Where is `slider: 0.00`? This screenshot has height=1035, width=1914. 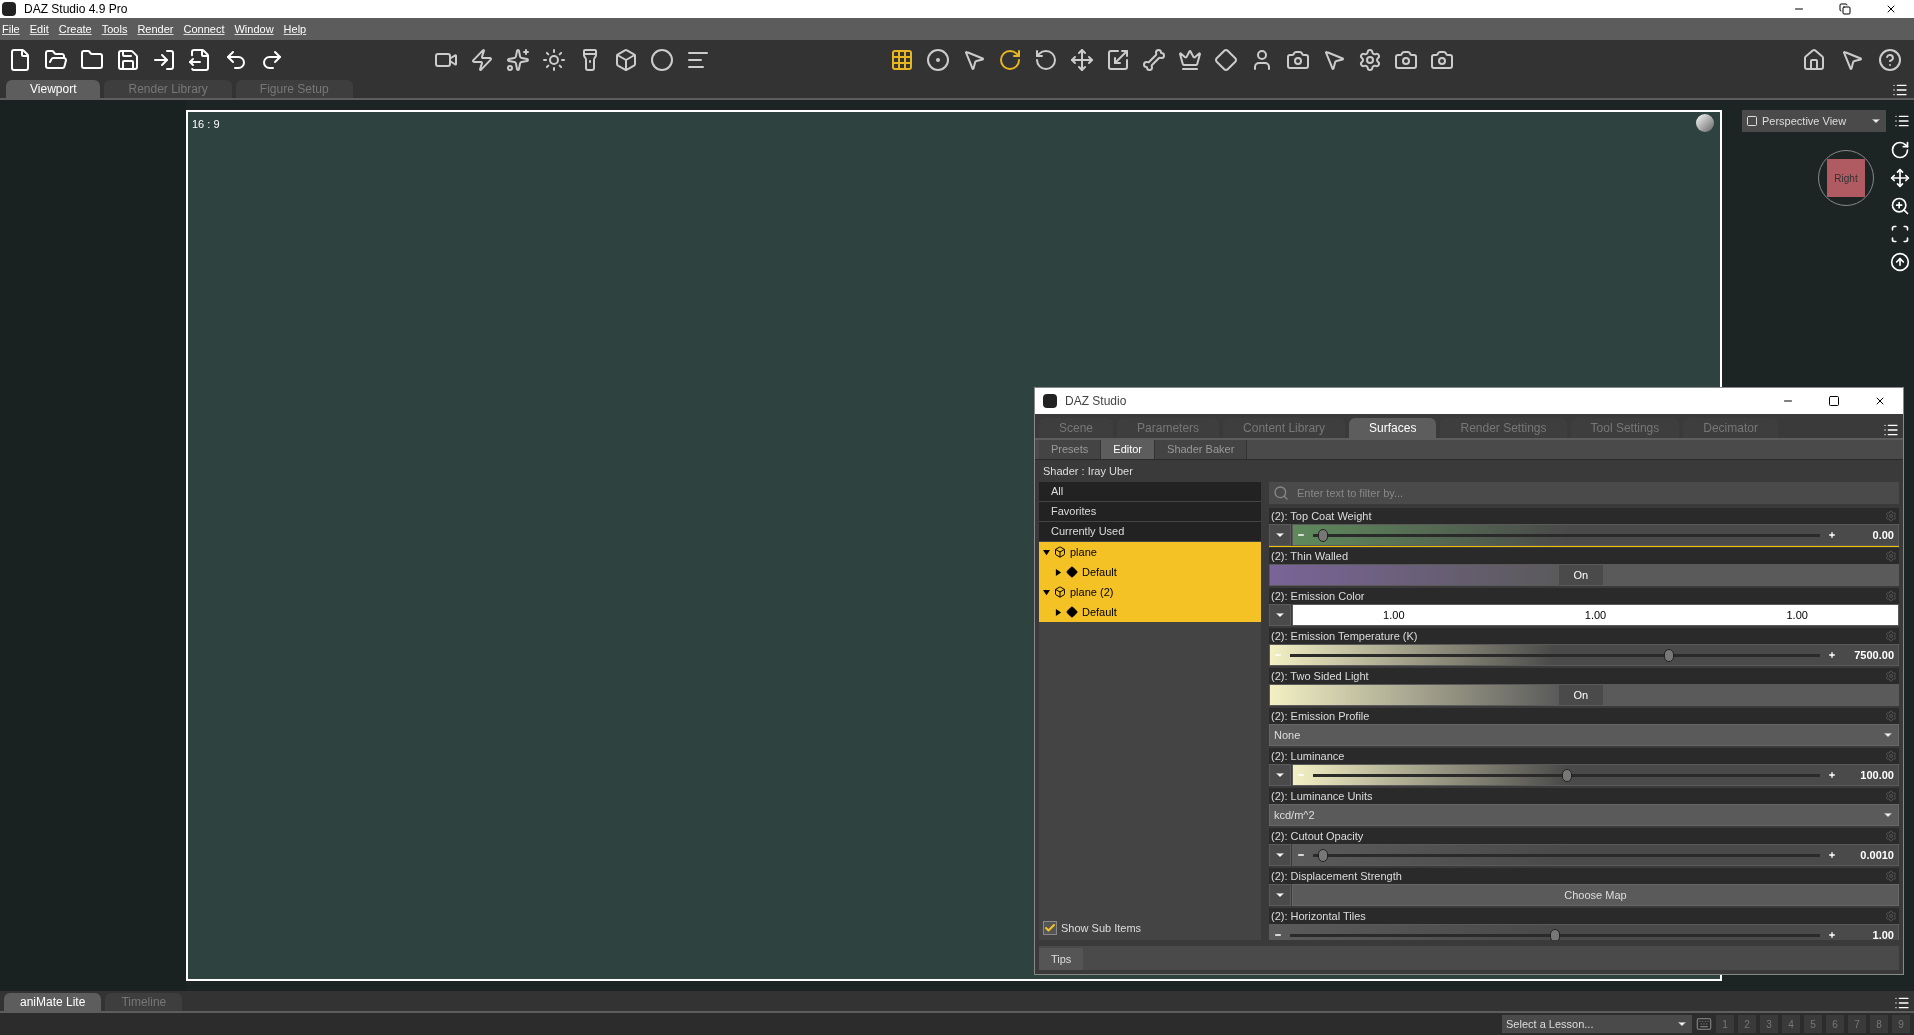 slider: 0.00 is located at coordinates (1595, 535).